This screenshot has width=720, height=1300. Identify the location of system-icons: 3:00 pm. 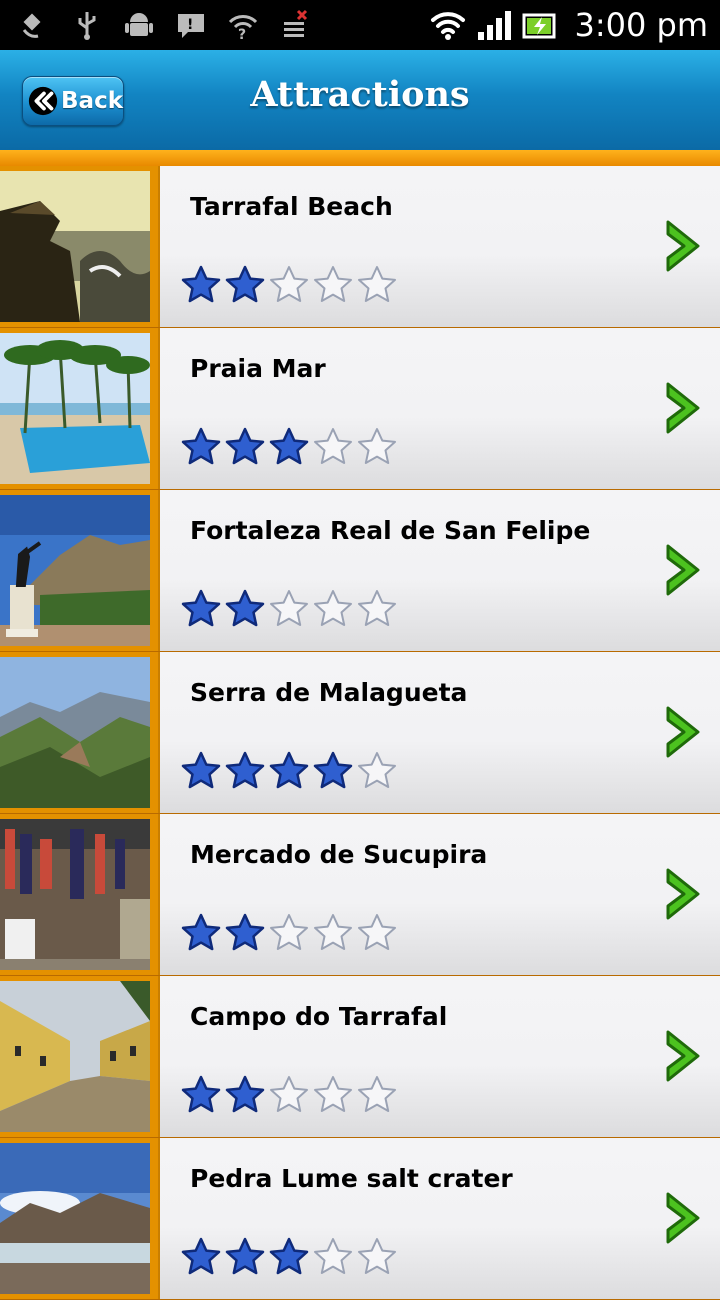
(569, 25).